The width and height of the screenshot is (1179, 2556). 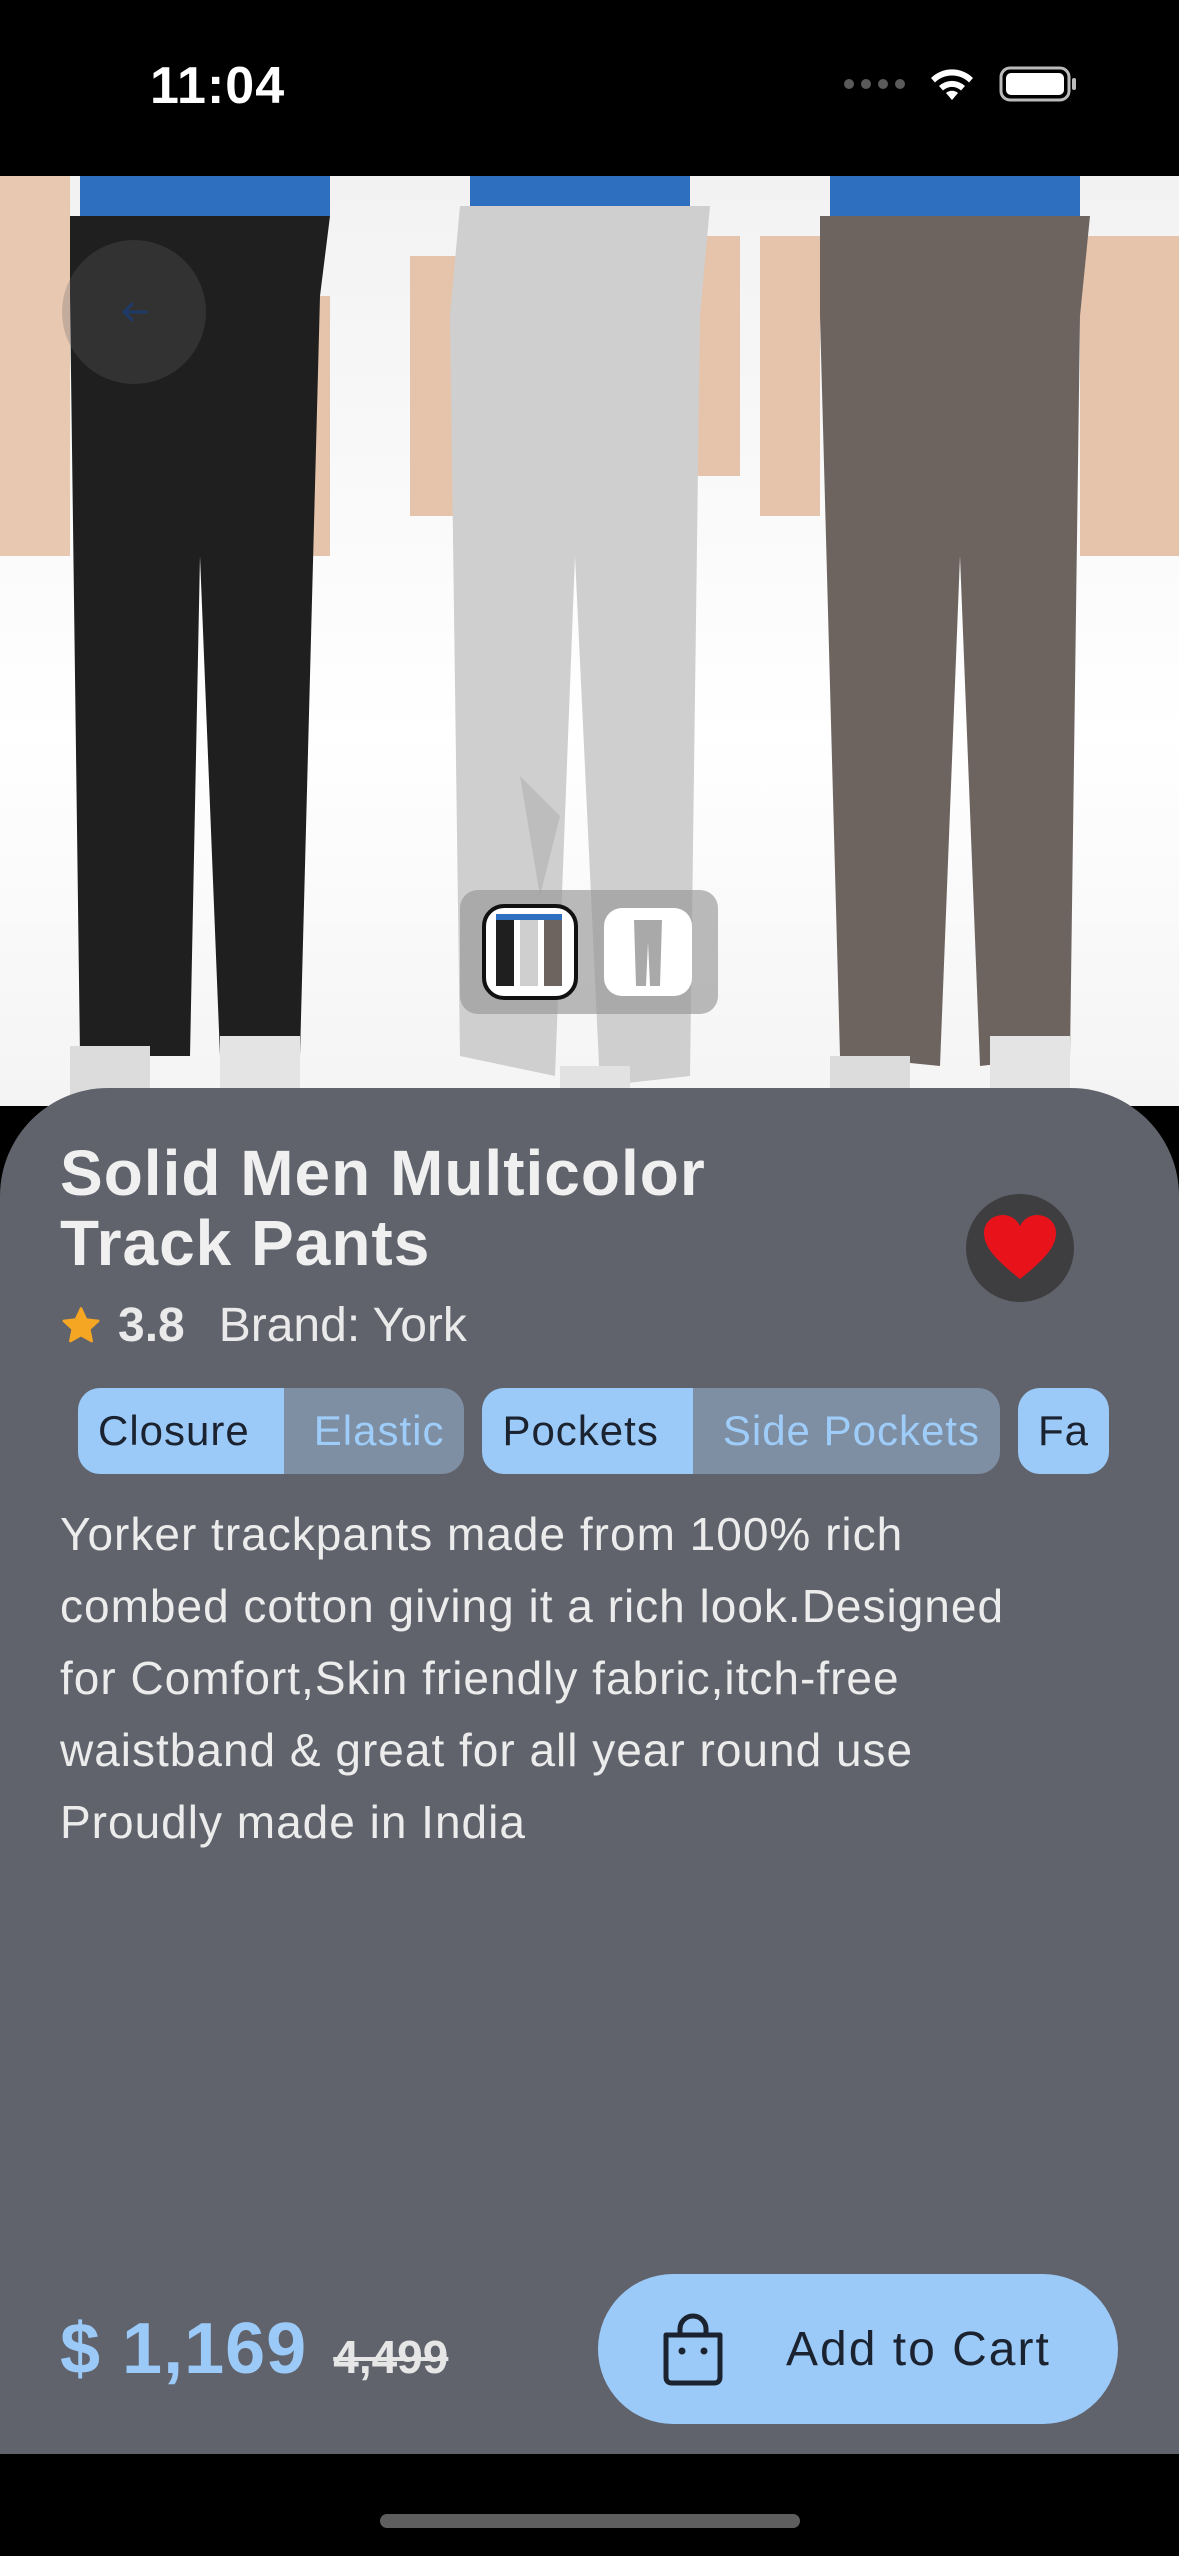 I want to click on home-indicator, so click(x=590, y=2521).